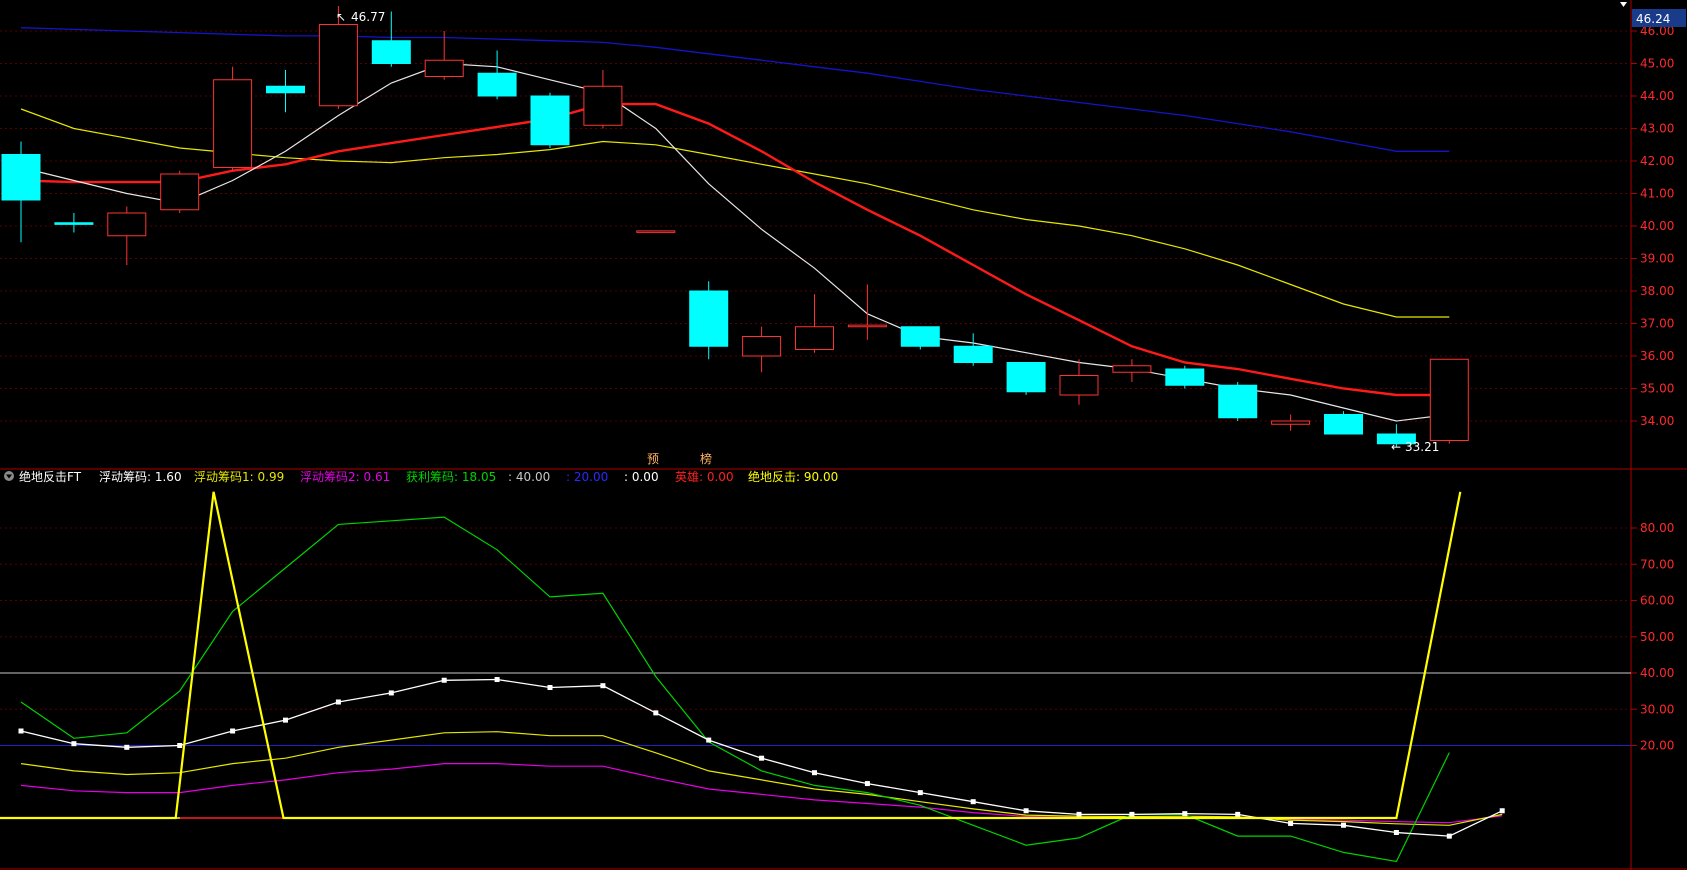 Image resolution: width=1687 pixels, height=870 pixels. What do you see at coordinates (1653, 19) in the screenshot?
I see `current-price-label: 46.24` at bounding box center [1653, 19].